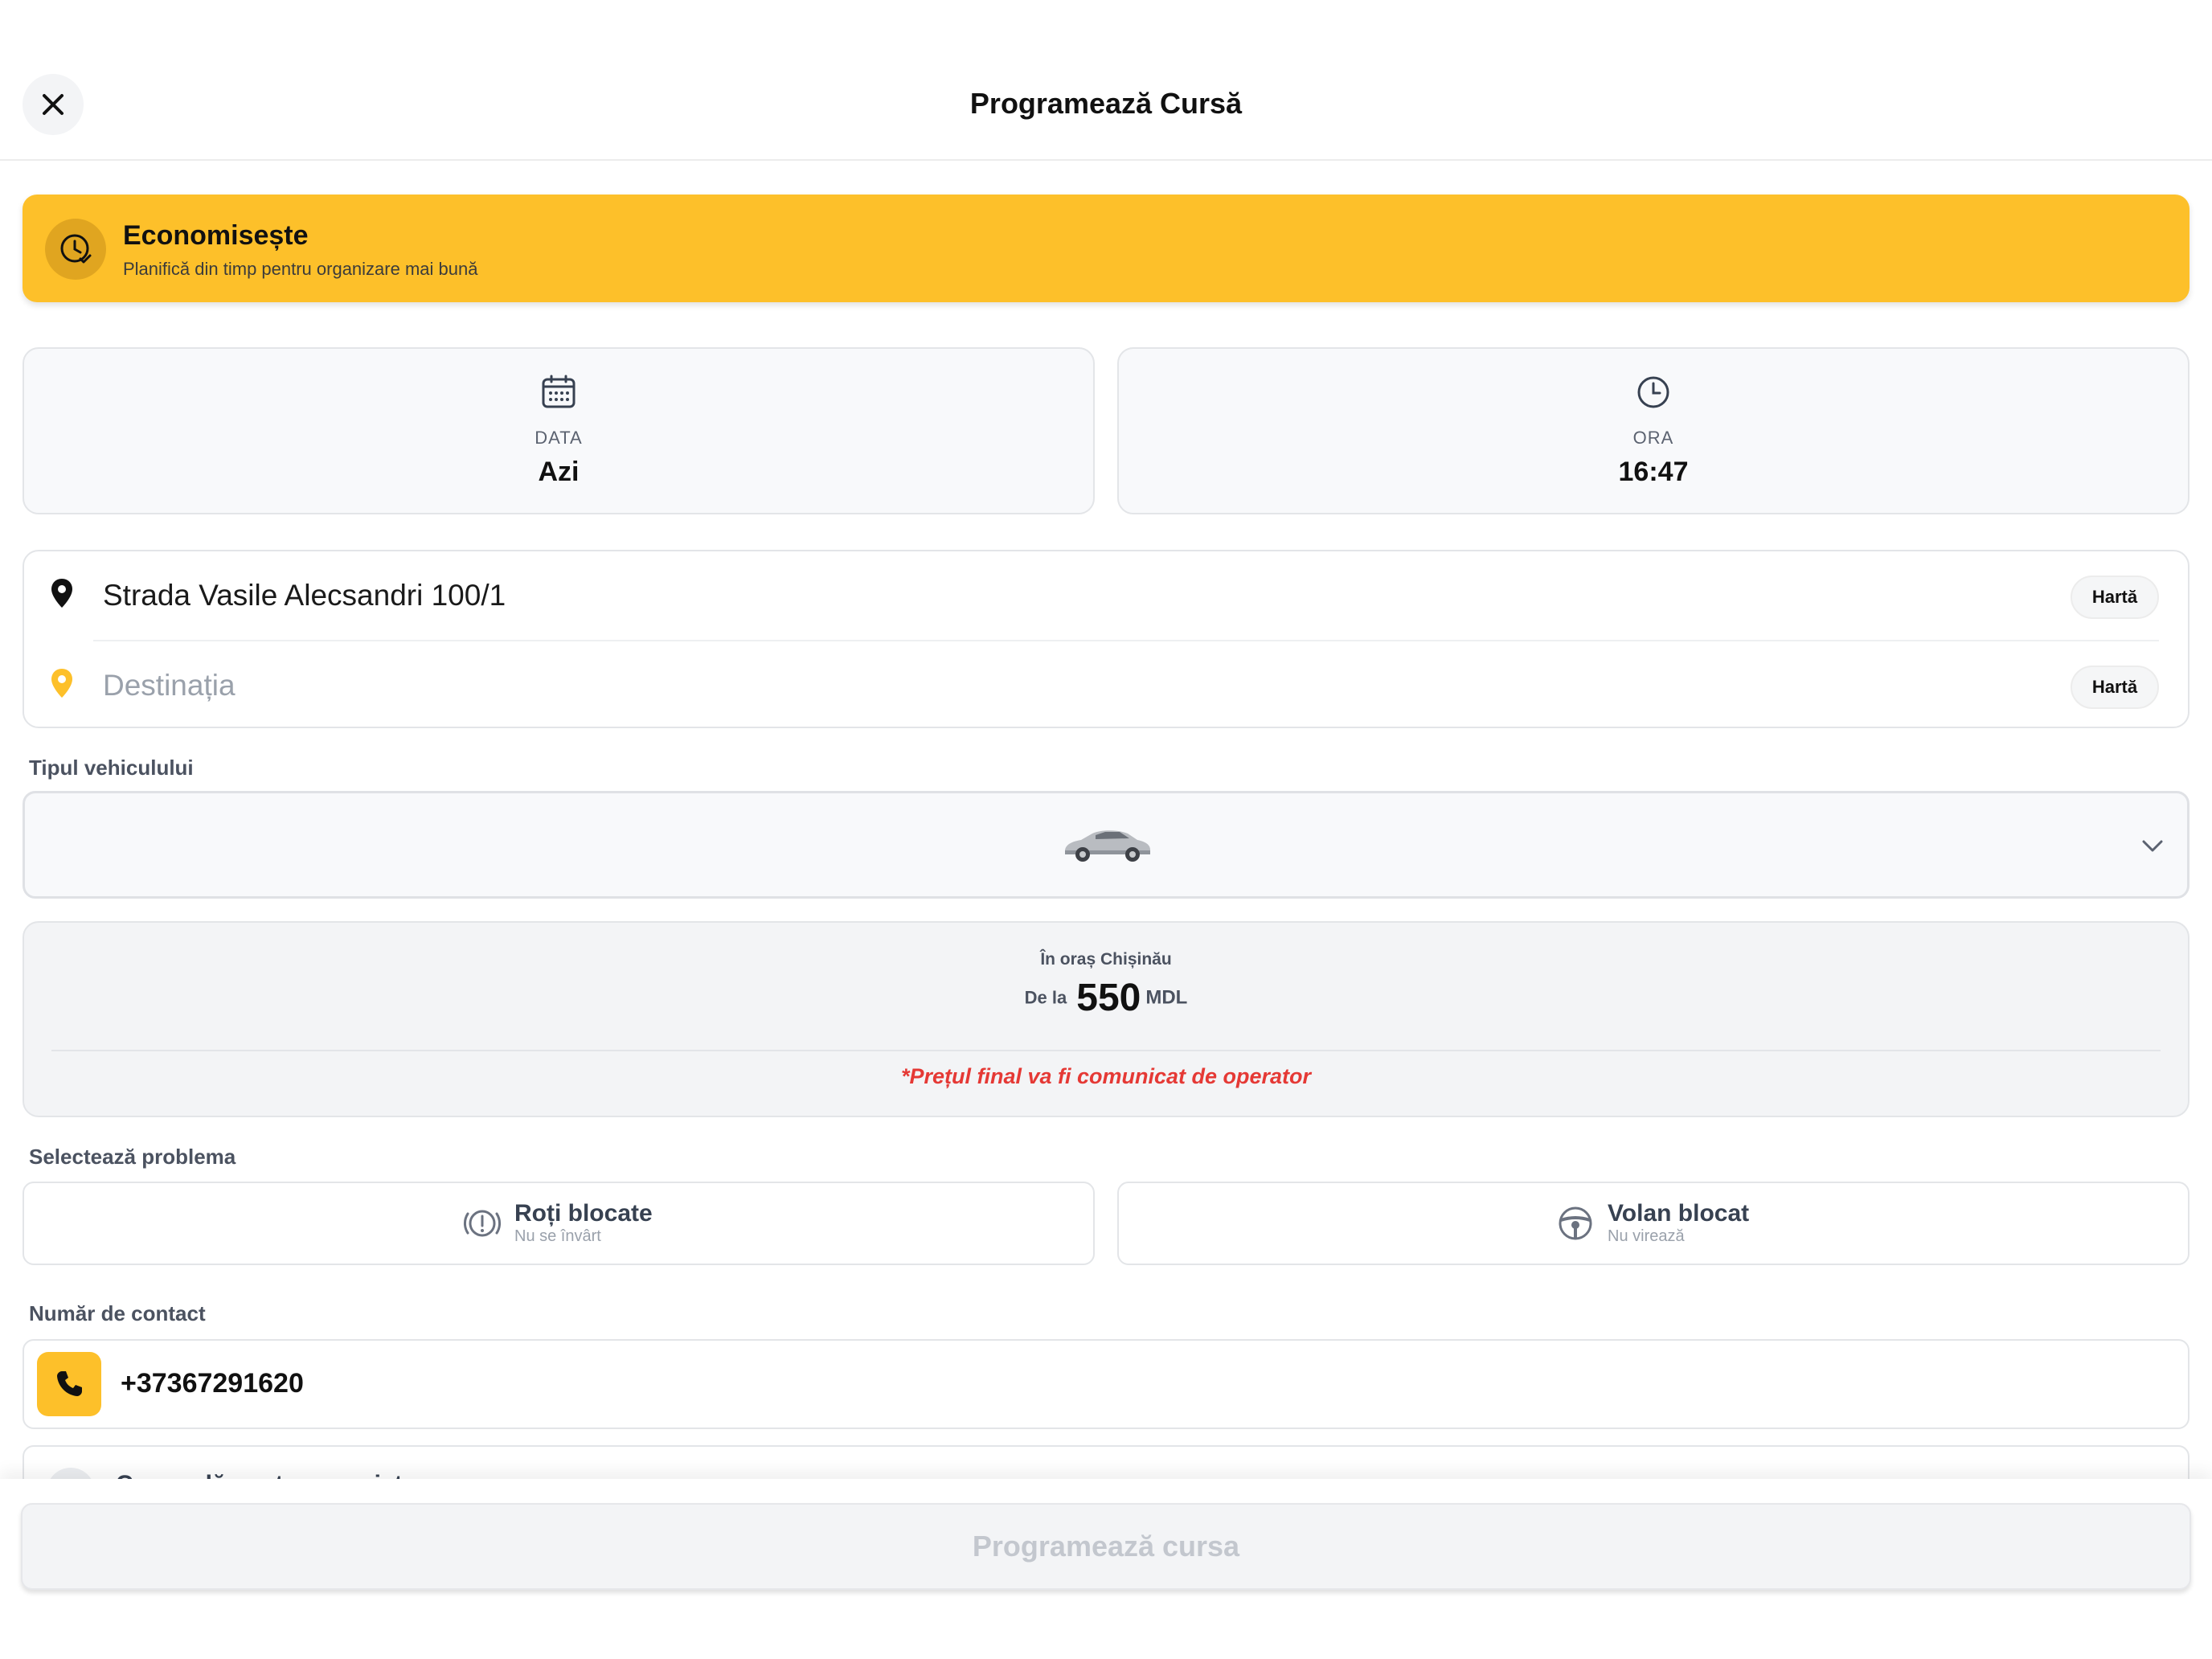  Describe the element at coordinates (1106, 685) in the screenshot. I see `destination-row: Destinația Hartă` at that location.